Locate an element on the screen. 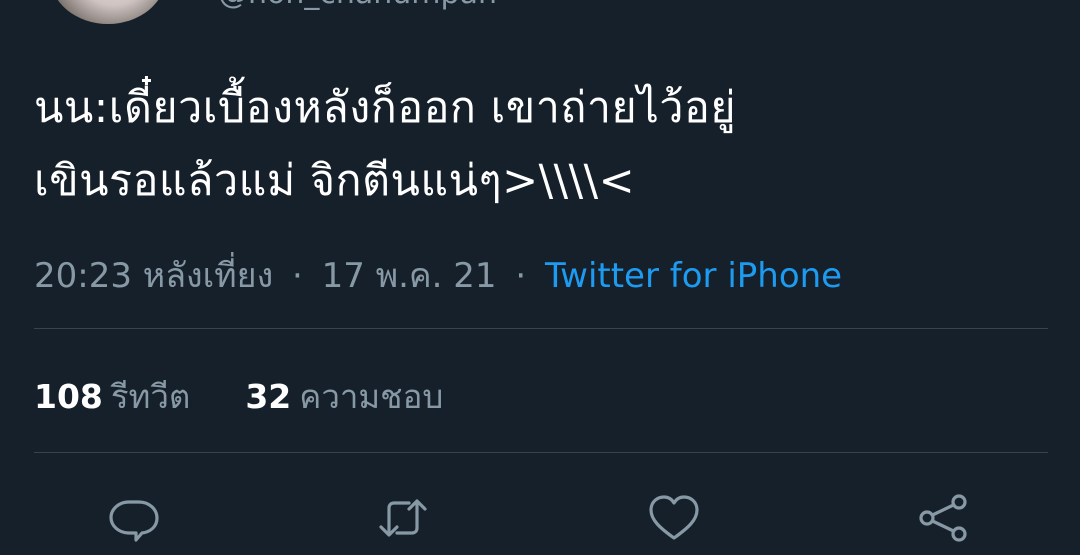  avatar is located at coordinates (108, 12).